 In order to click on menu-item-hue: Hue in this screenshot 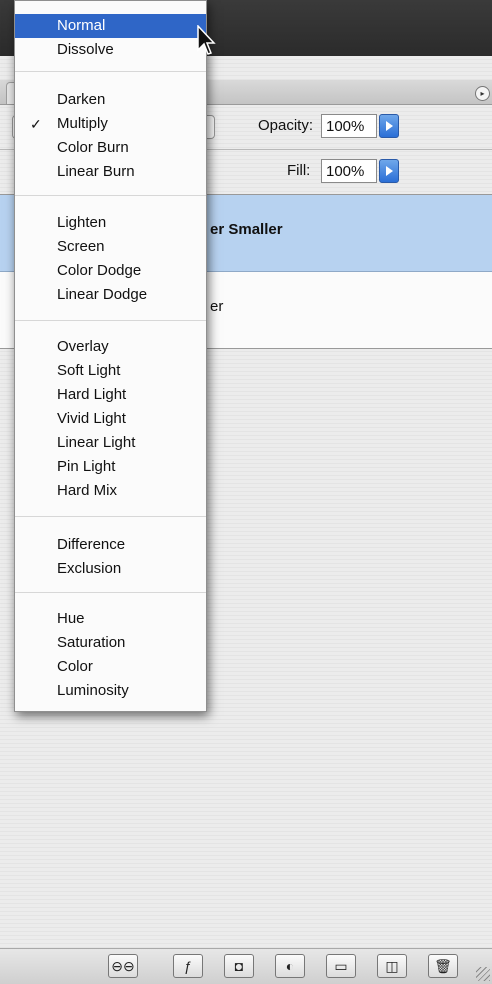, I will do `click(110, 619)`.